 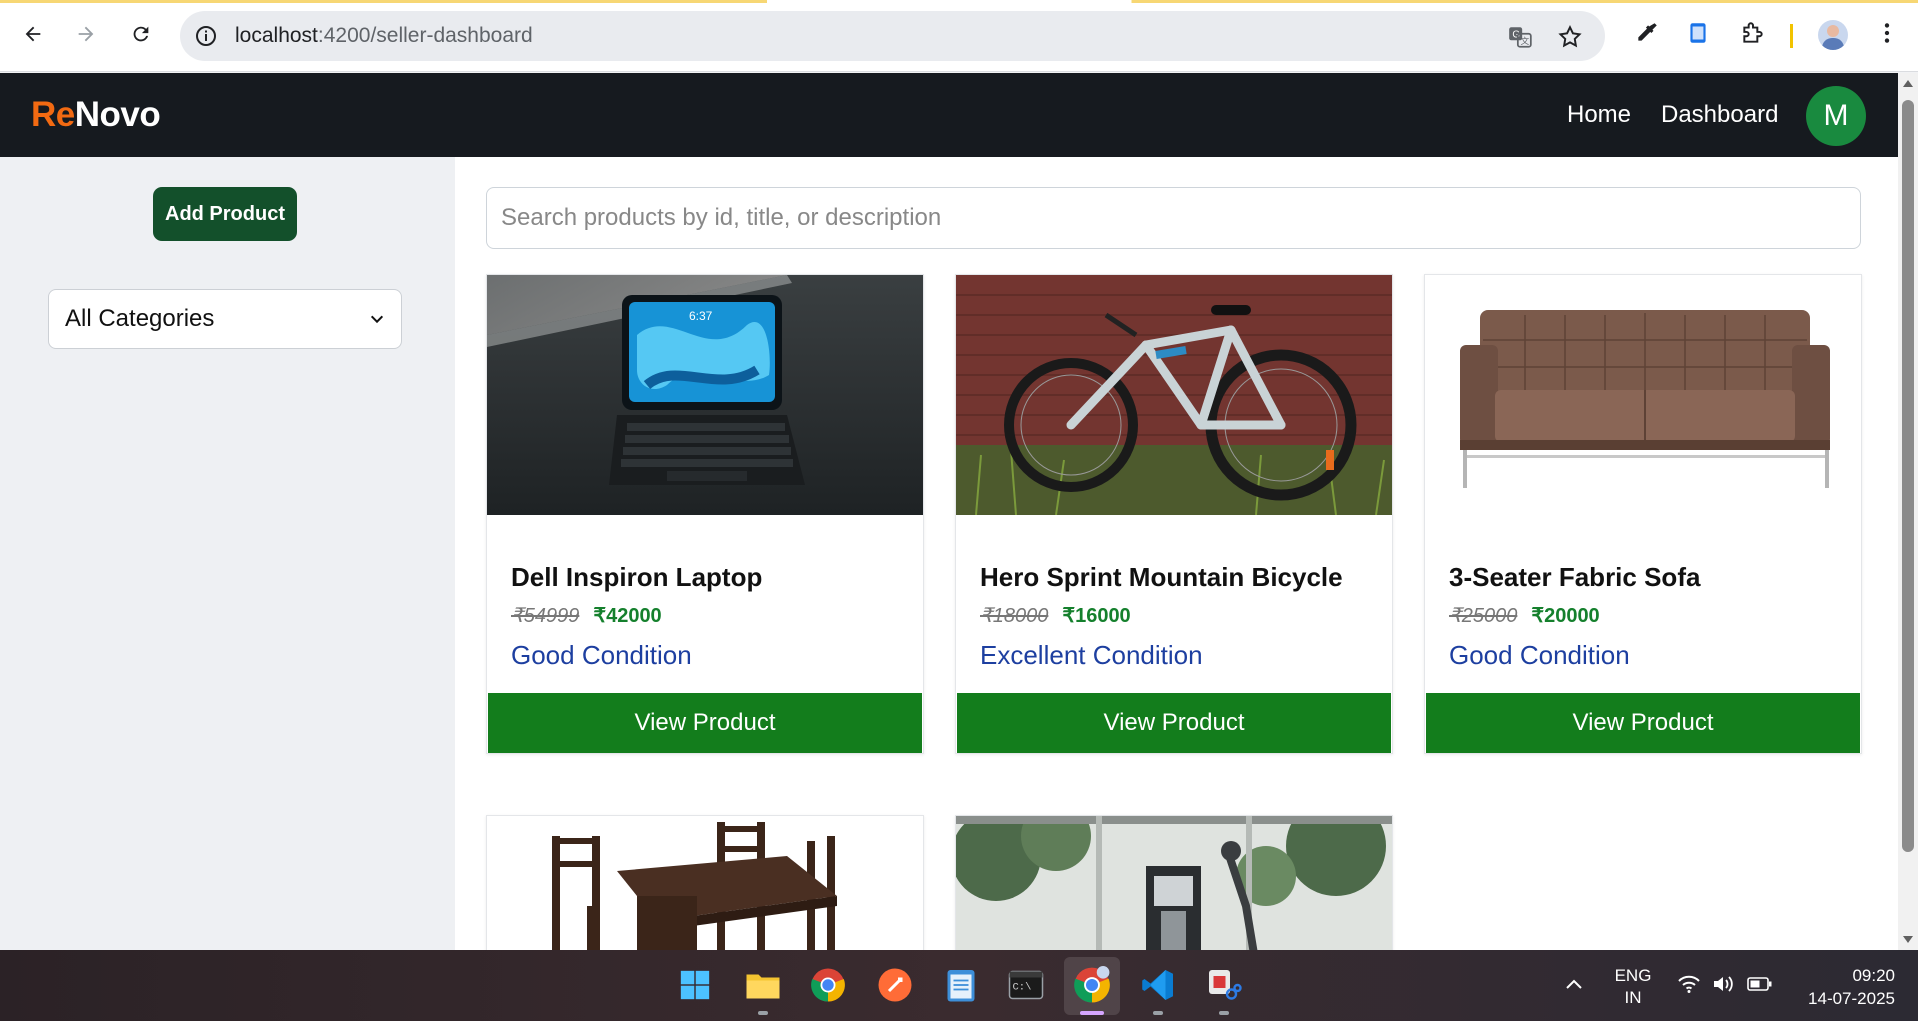 I want to click on dining-table-photo, so click(x=705, y=883).